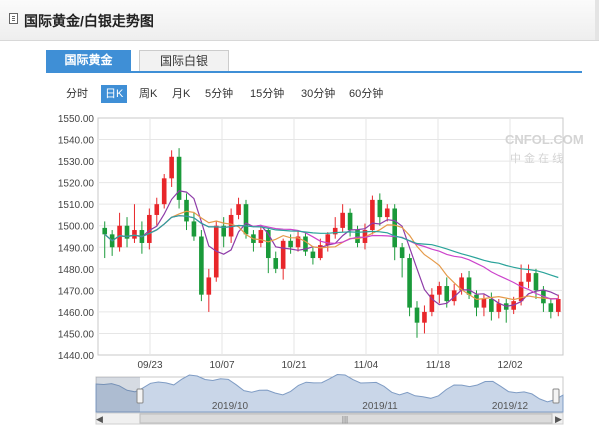 Image resolution: width=599 pixels, height=442 pixels. What do you see at coordinates (510, 406) in the screenshot?
I see `navigator-date-label: 2019/12` at bounding box center [510, 406].